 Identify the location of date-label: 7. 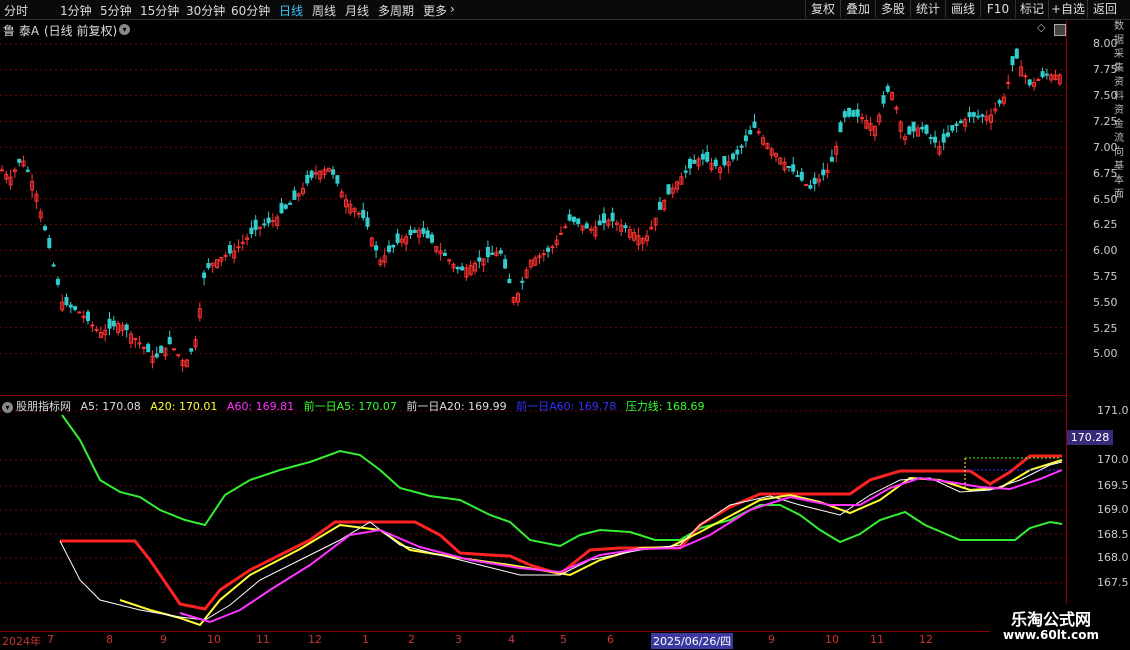
(50, 639).